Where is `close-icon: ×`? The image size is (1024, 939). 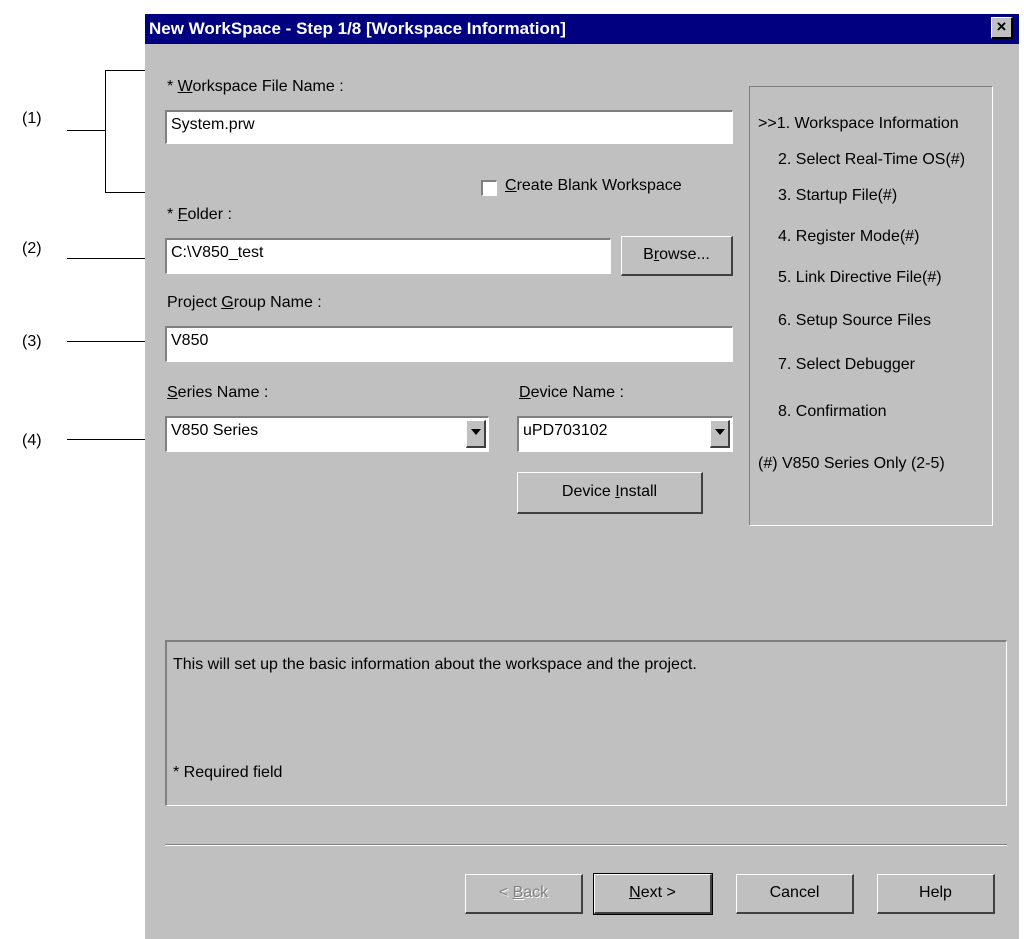 close-icon: × is located at coordinates (1001, 26).